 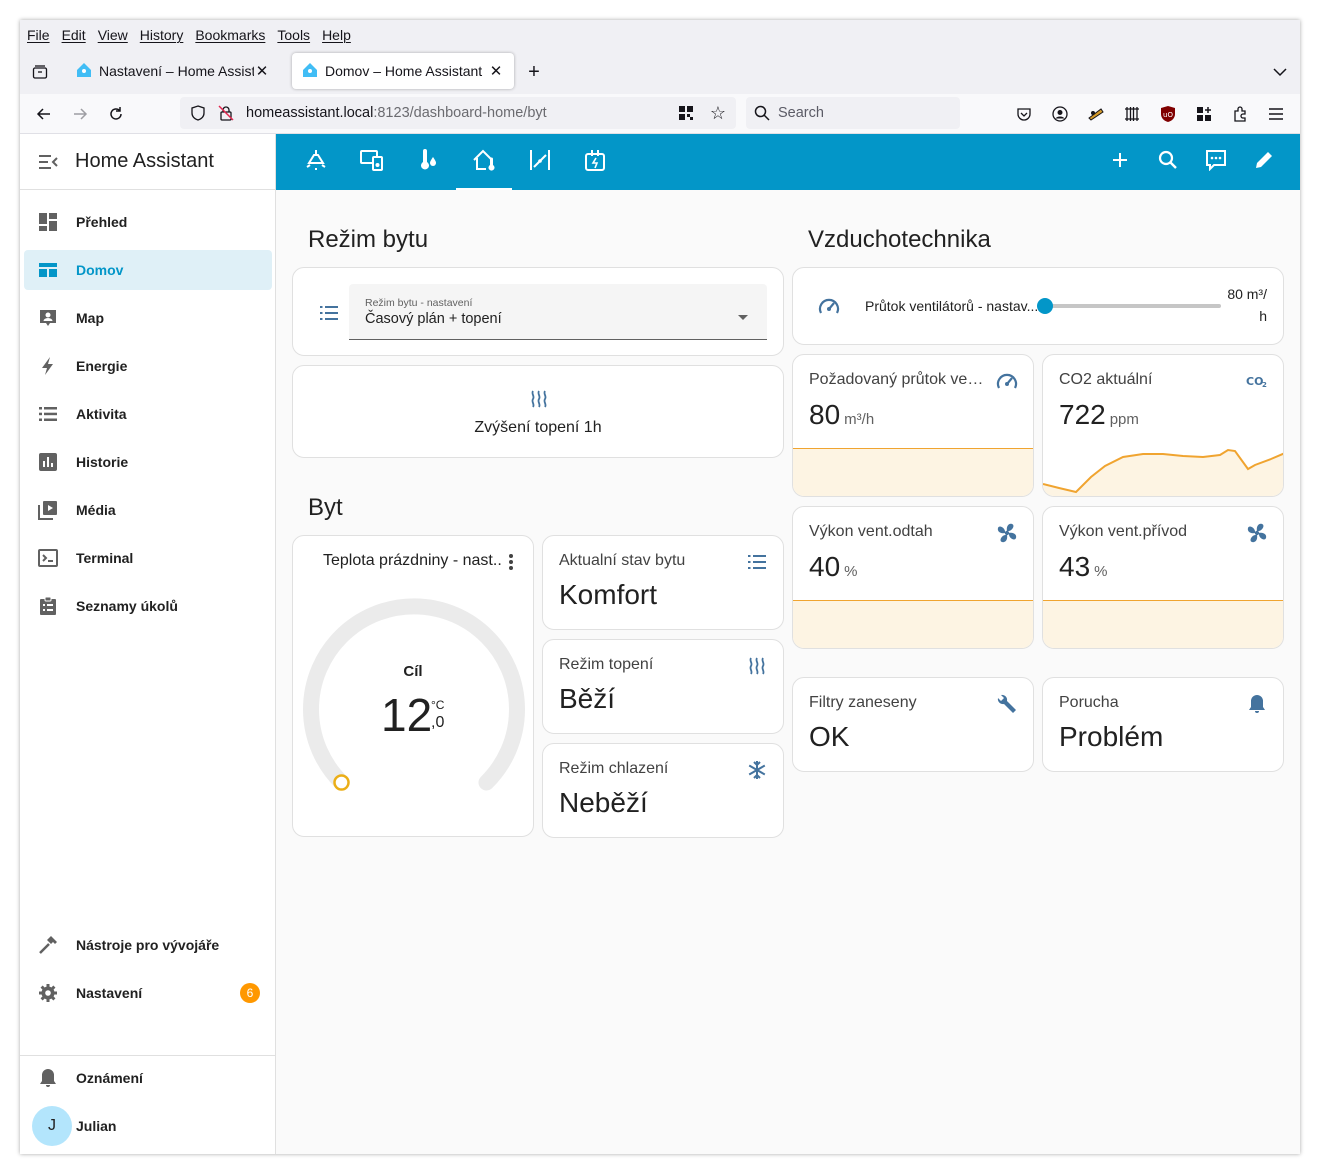 I want to click on sidebar-item-user: J Julian, so click(x=148, y=1126).